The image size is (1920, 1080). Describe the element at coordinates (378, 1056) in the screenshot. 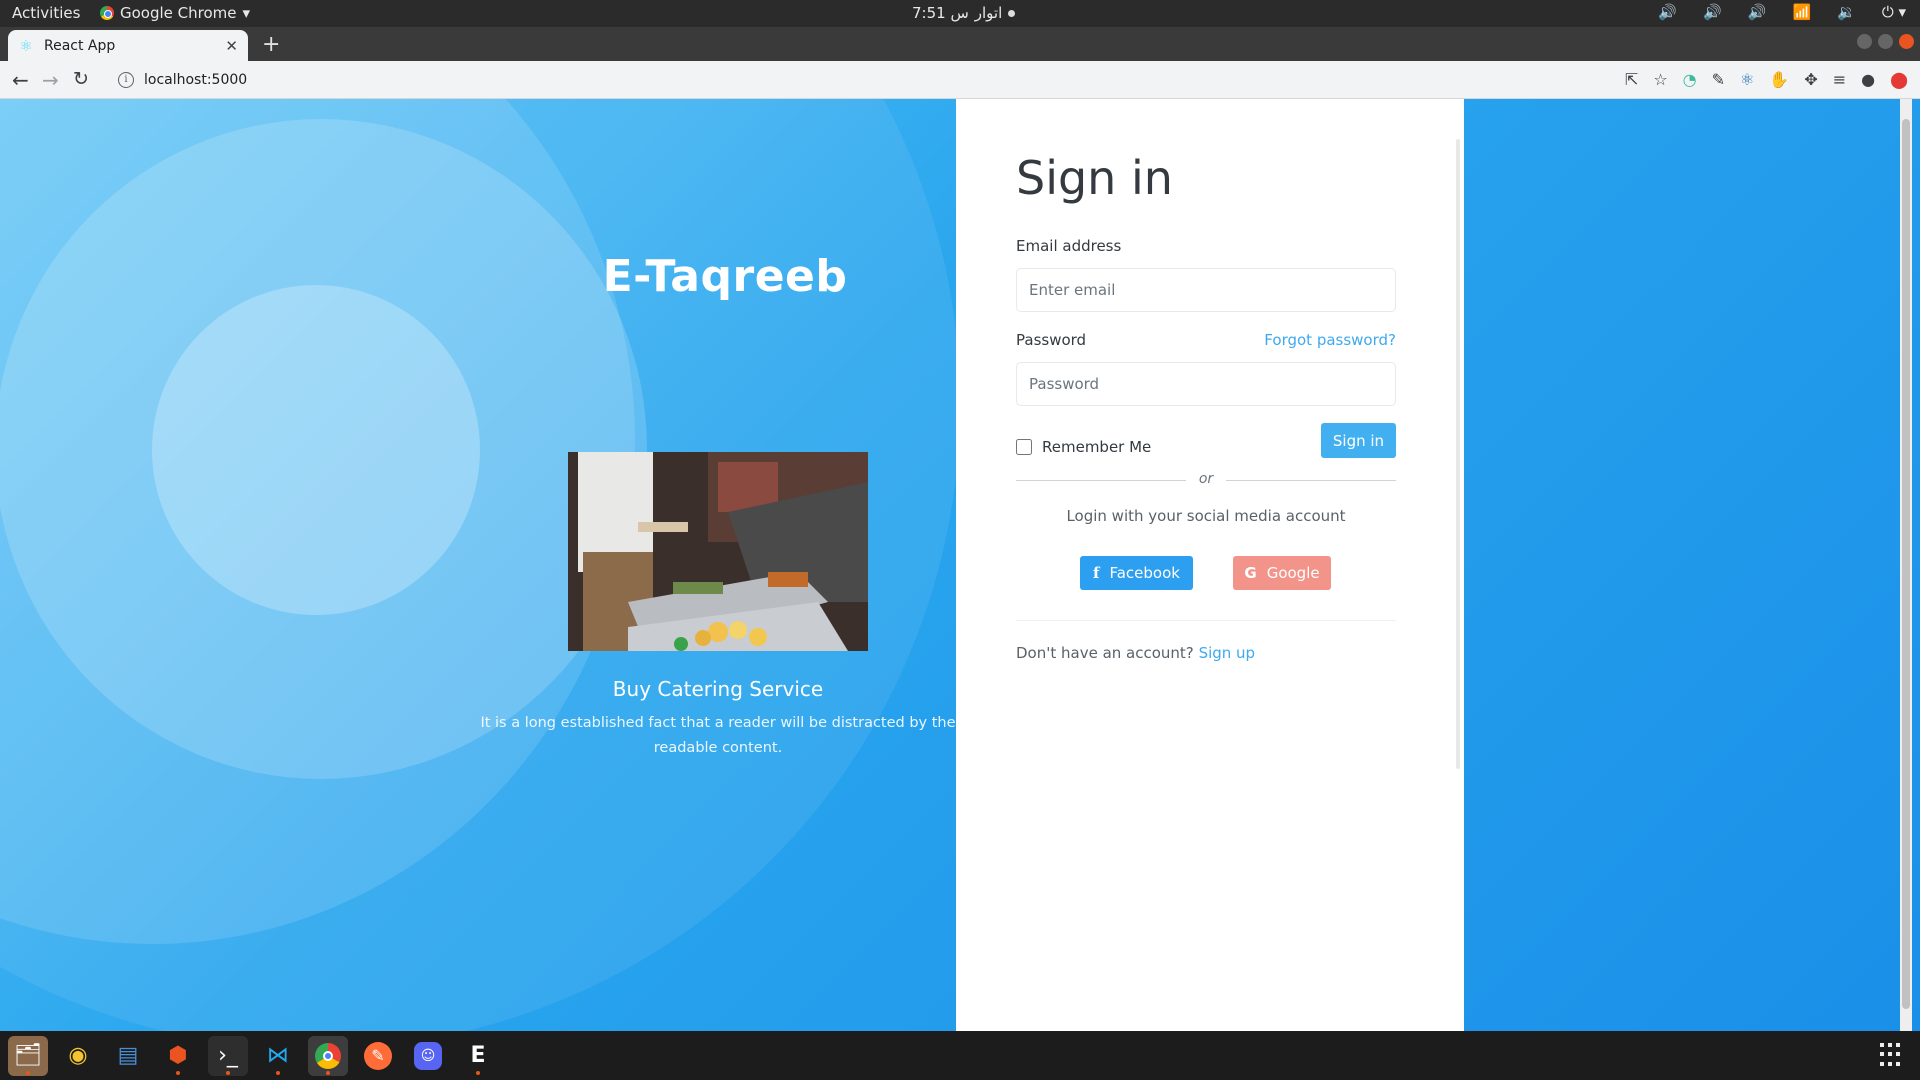

I see `postman-icon: ✎` at that location.